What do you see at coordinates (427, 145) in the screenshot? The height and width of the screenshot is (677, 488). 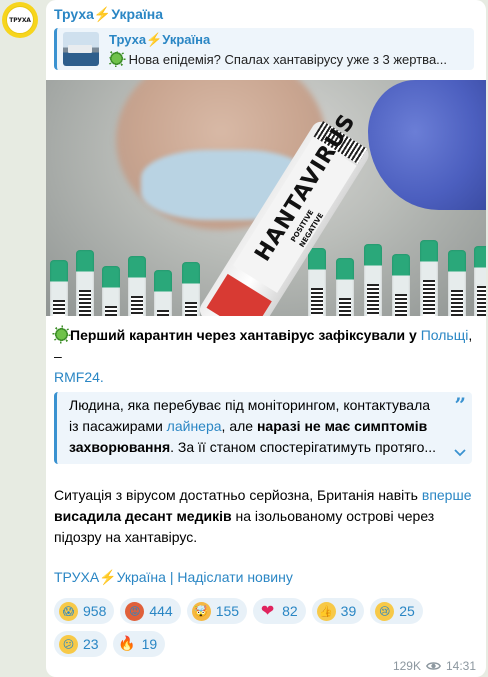 I see `glove` at bounding box center [427, 145].